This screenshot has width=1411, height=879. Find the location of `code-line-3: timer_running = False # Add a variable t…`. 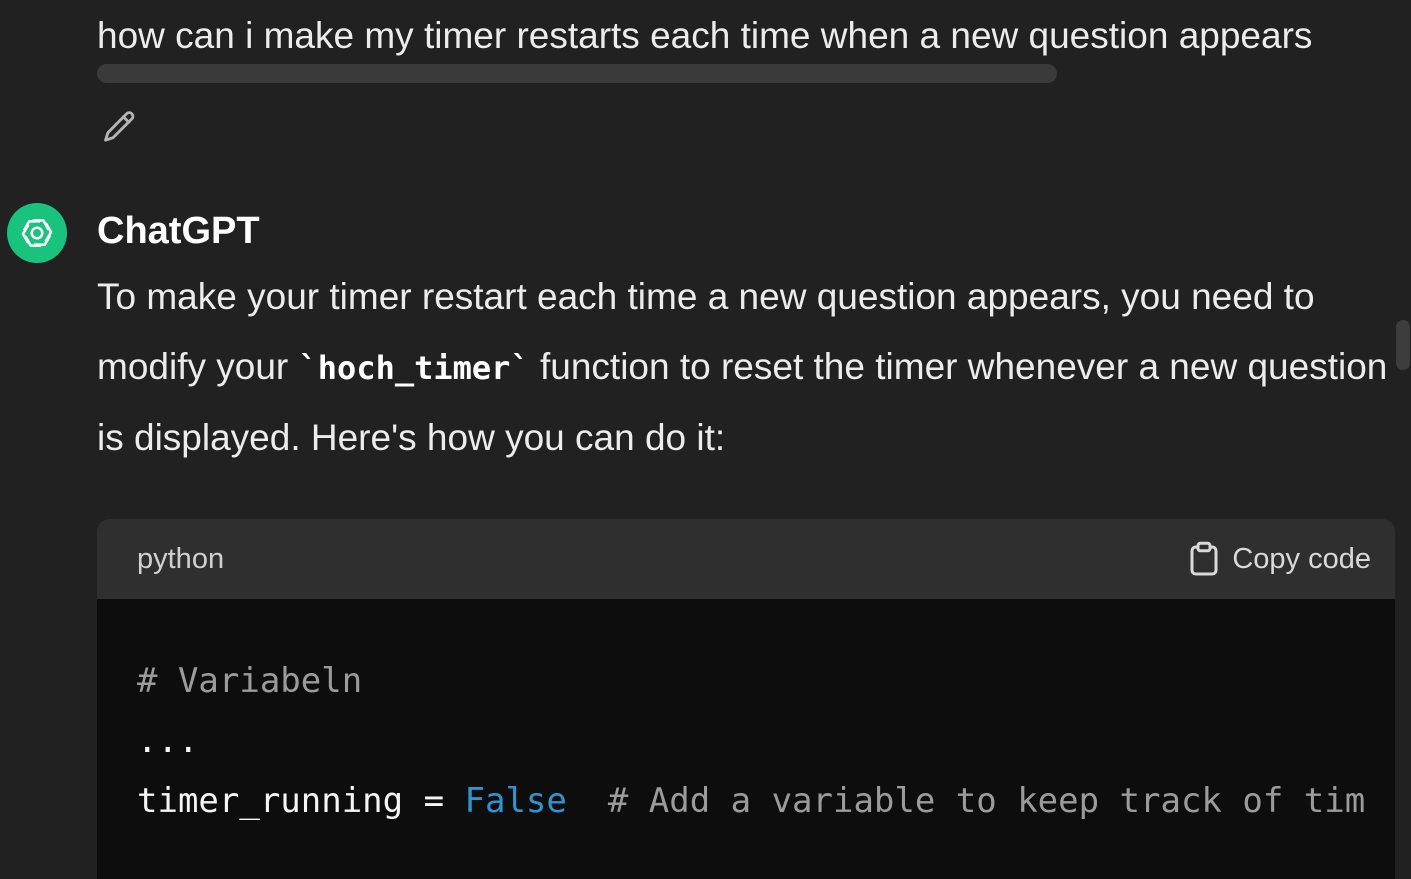

code-line-3: timer_running = False # Add a variable t… is located at coordinates (766, 801).